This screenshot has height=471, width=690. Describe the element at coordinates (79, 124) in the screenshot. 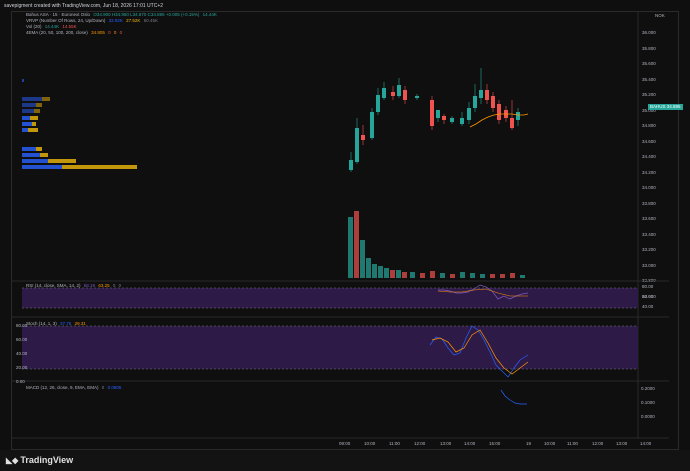

I see `volume-profile` at that location.